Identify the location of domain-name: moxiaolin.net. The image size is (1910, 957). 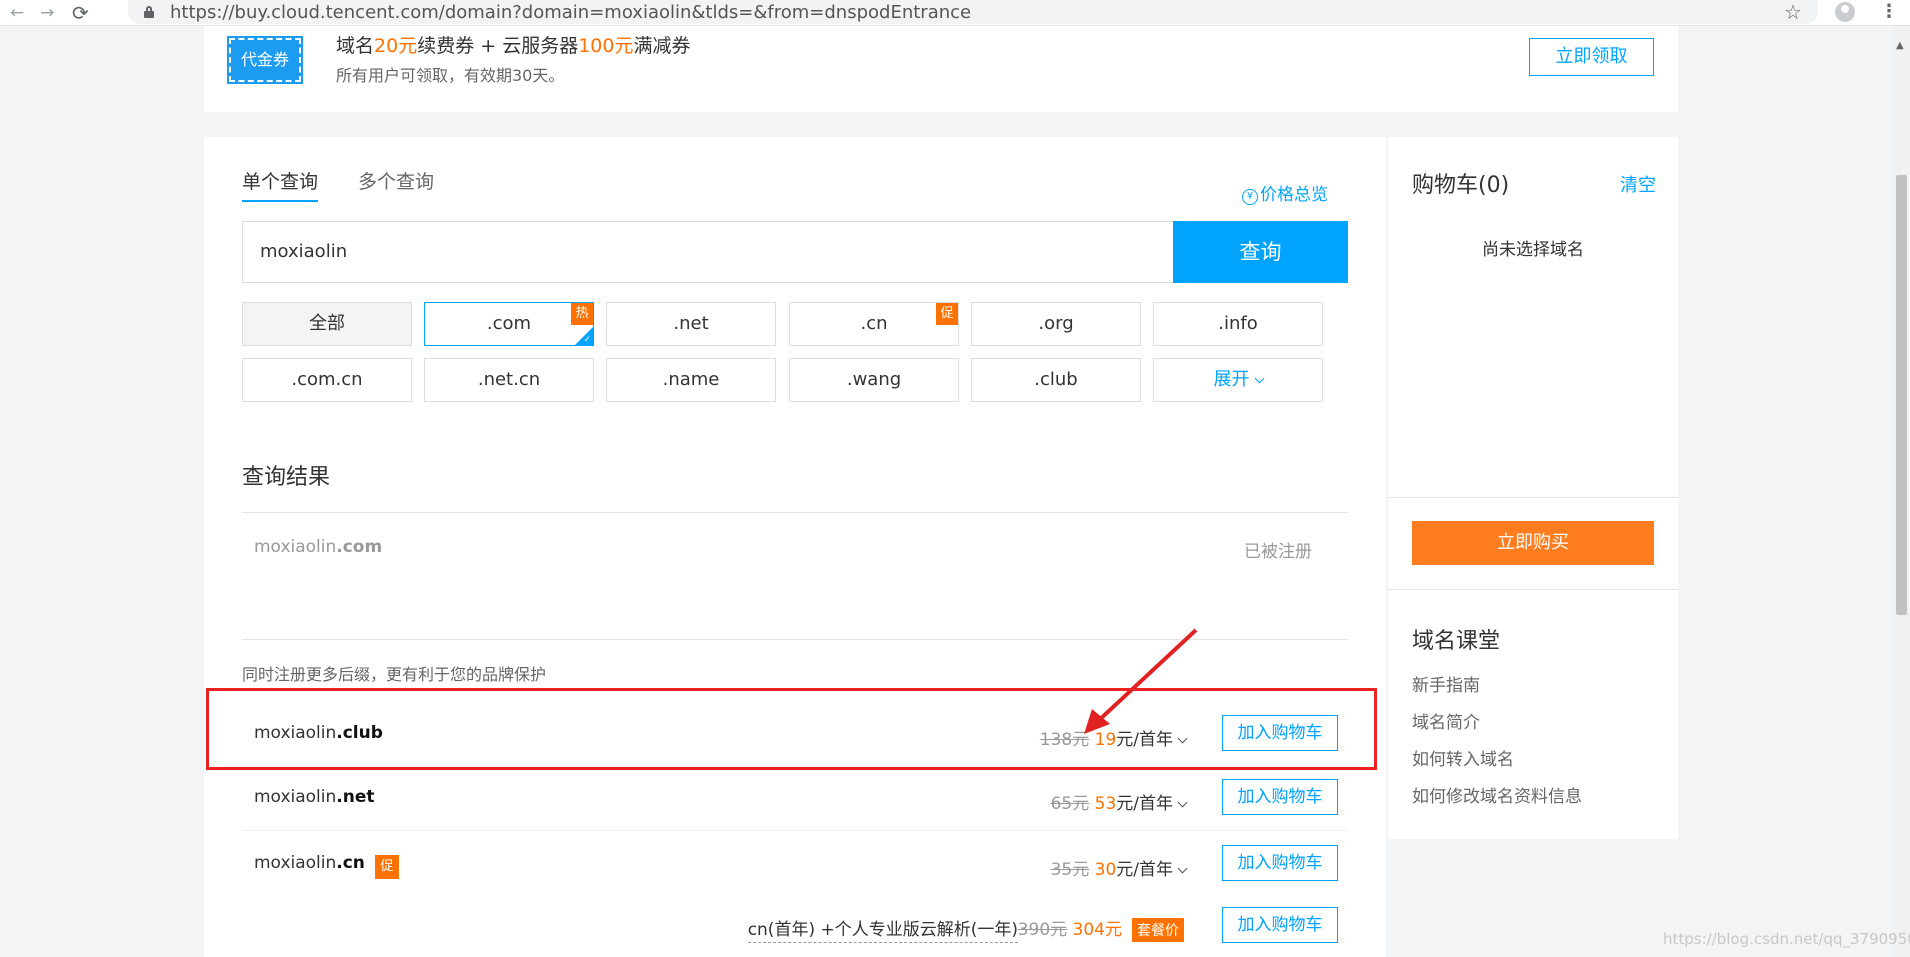
(314, 797).